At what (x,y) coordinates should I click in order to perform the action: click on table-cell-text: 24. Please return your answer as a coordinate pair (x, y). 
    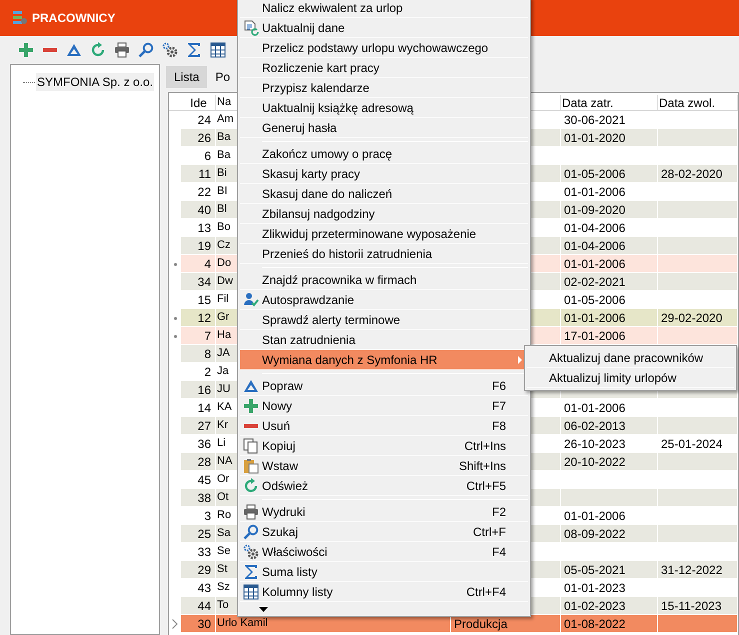
    Looking at the image, I should click on (204, 120).